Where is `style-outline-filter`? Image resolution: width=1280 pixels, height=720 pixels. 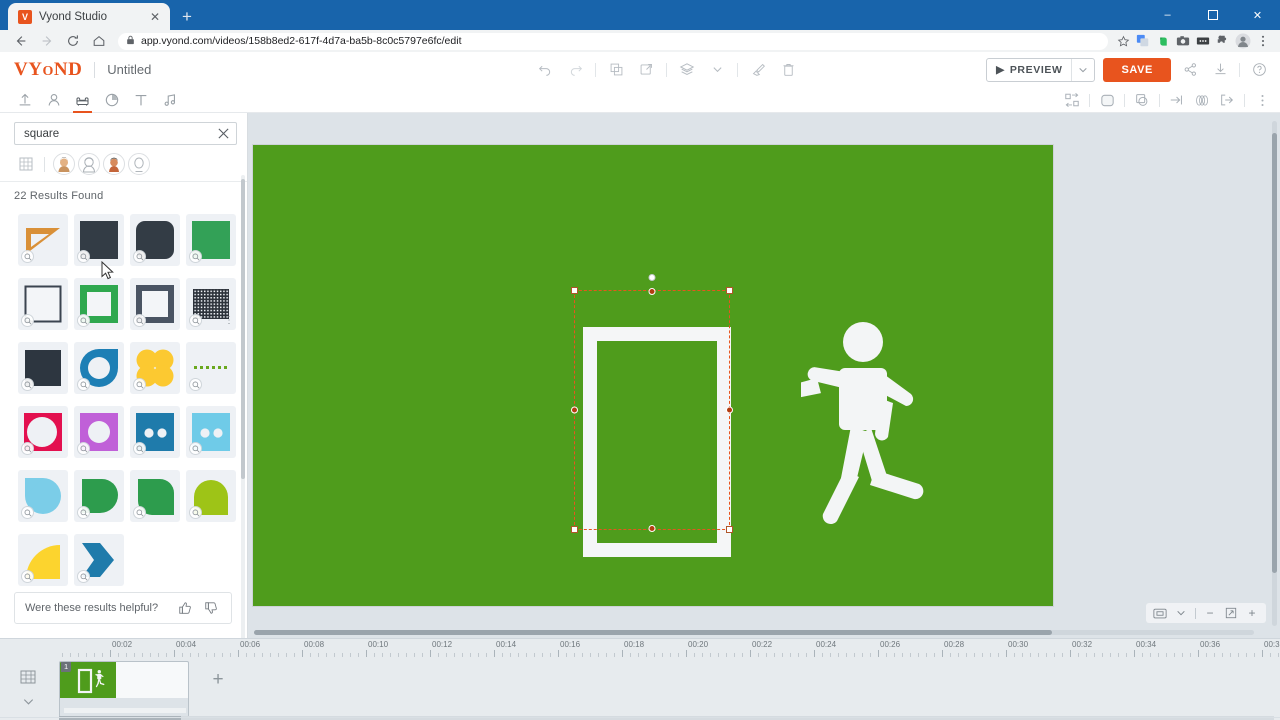 style-outline-filter is located at coordinates (139, 164).